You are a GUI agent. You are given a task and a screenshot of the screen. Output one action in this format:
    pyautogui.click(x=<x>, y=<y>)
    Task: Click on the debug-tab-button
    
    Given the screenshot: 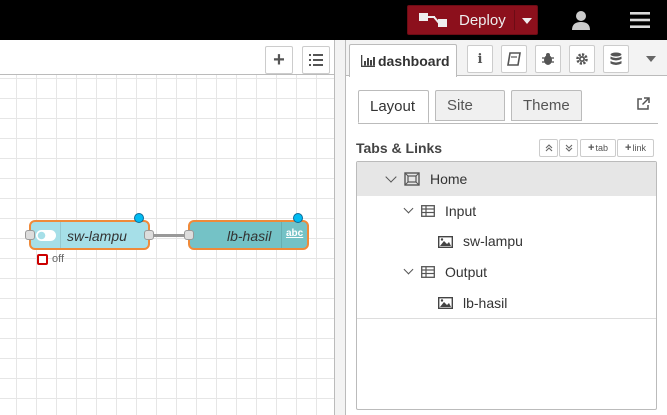 What is the action you would take?
    pyautogui.click(x=548, y=59)
    